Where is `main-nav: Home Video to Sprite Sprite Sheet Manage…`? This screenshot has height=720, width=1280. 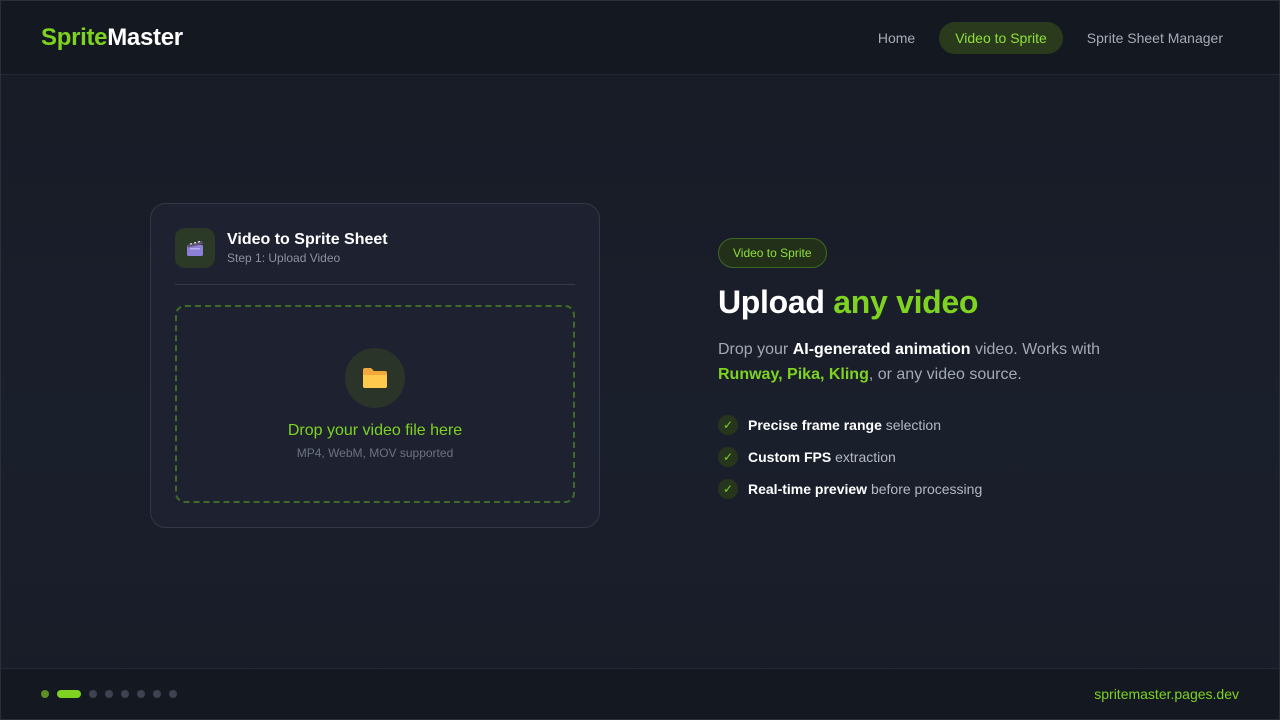 main-nav: Home Video to Sprite Sprite Sheet Manage… is located at coordinates (1050, 37).